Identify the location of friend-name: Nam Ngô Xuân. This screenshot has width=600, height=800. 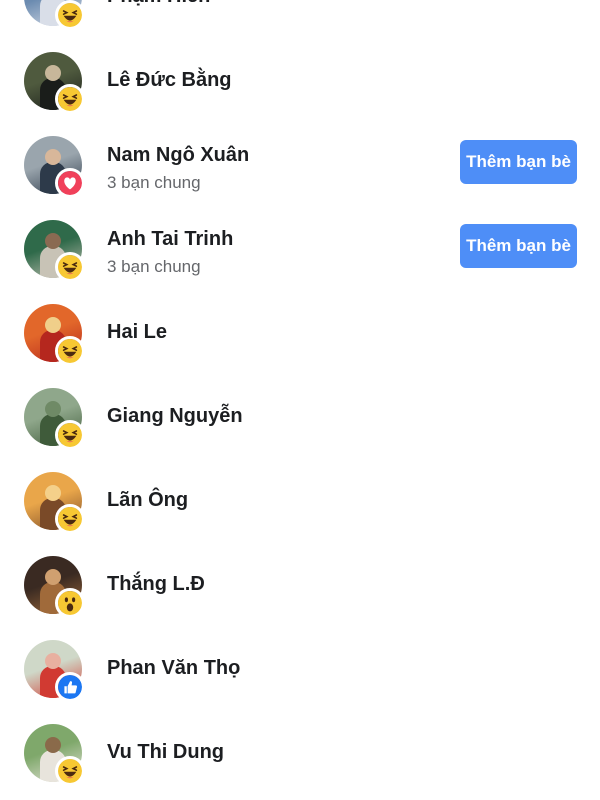
(178, 155).